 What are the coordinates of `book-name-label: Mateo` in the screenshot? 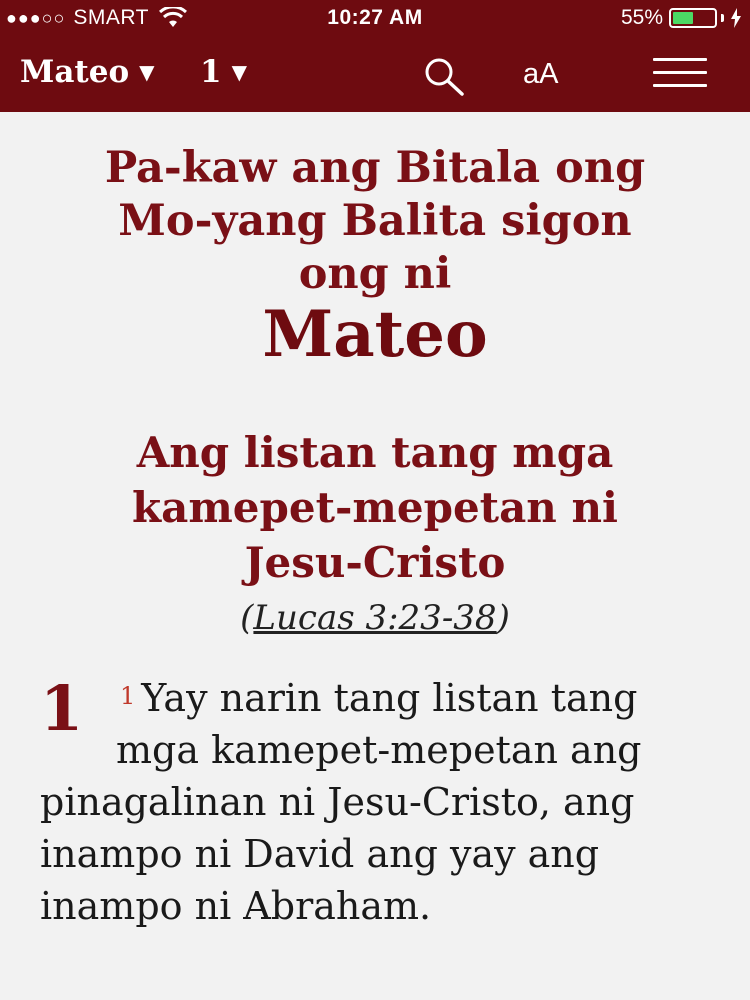 It's located at (75, 72).